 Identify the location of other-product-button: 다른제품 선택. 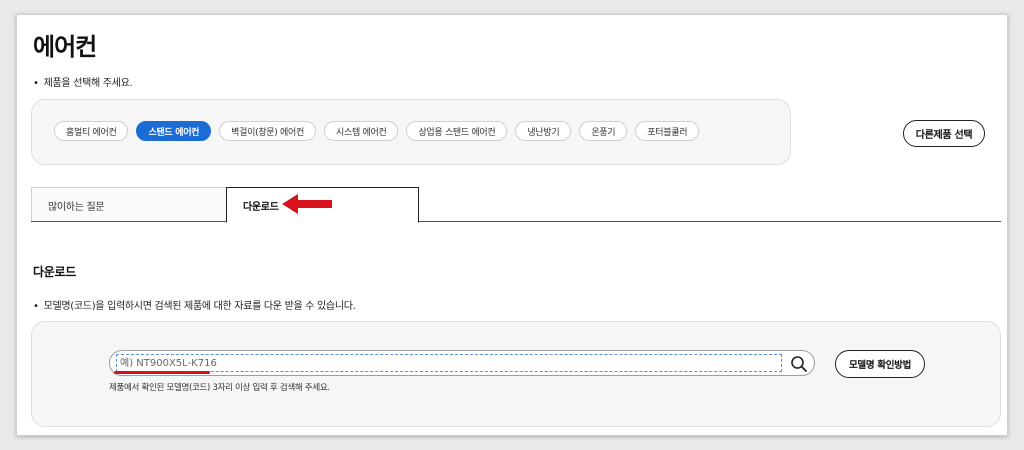
(944, 133).